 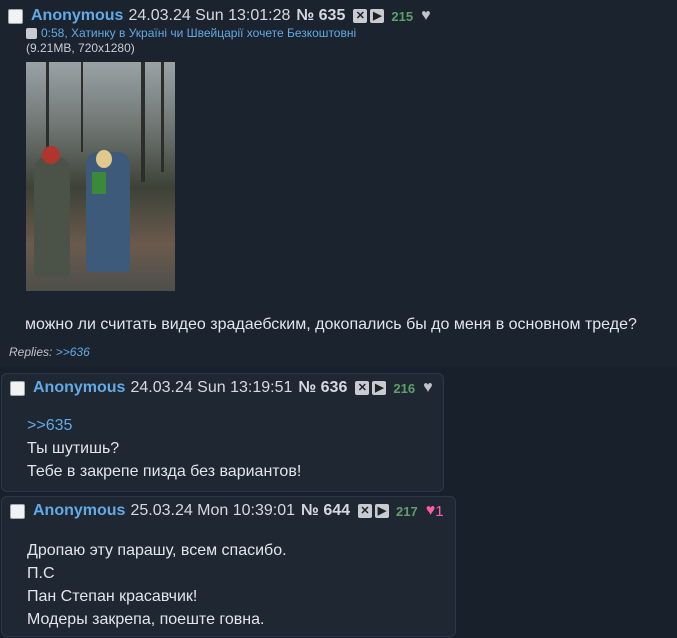 I want to click on post-count: 215, so click(x=402, y=16).